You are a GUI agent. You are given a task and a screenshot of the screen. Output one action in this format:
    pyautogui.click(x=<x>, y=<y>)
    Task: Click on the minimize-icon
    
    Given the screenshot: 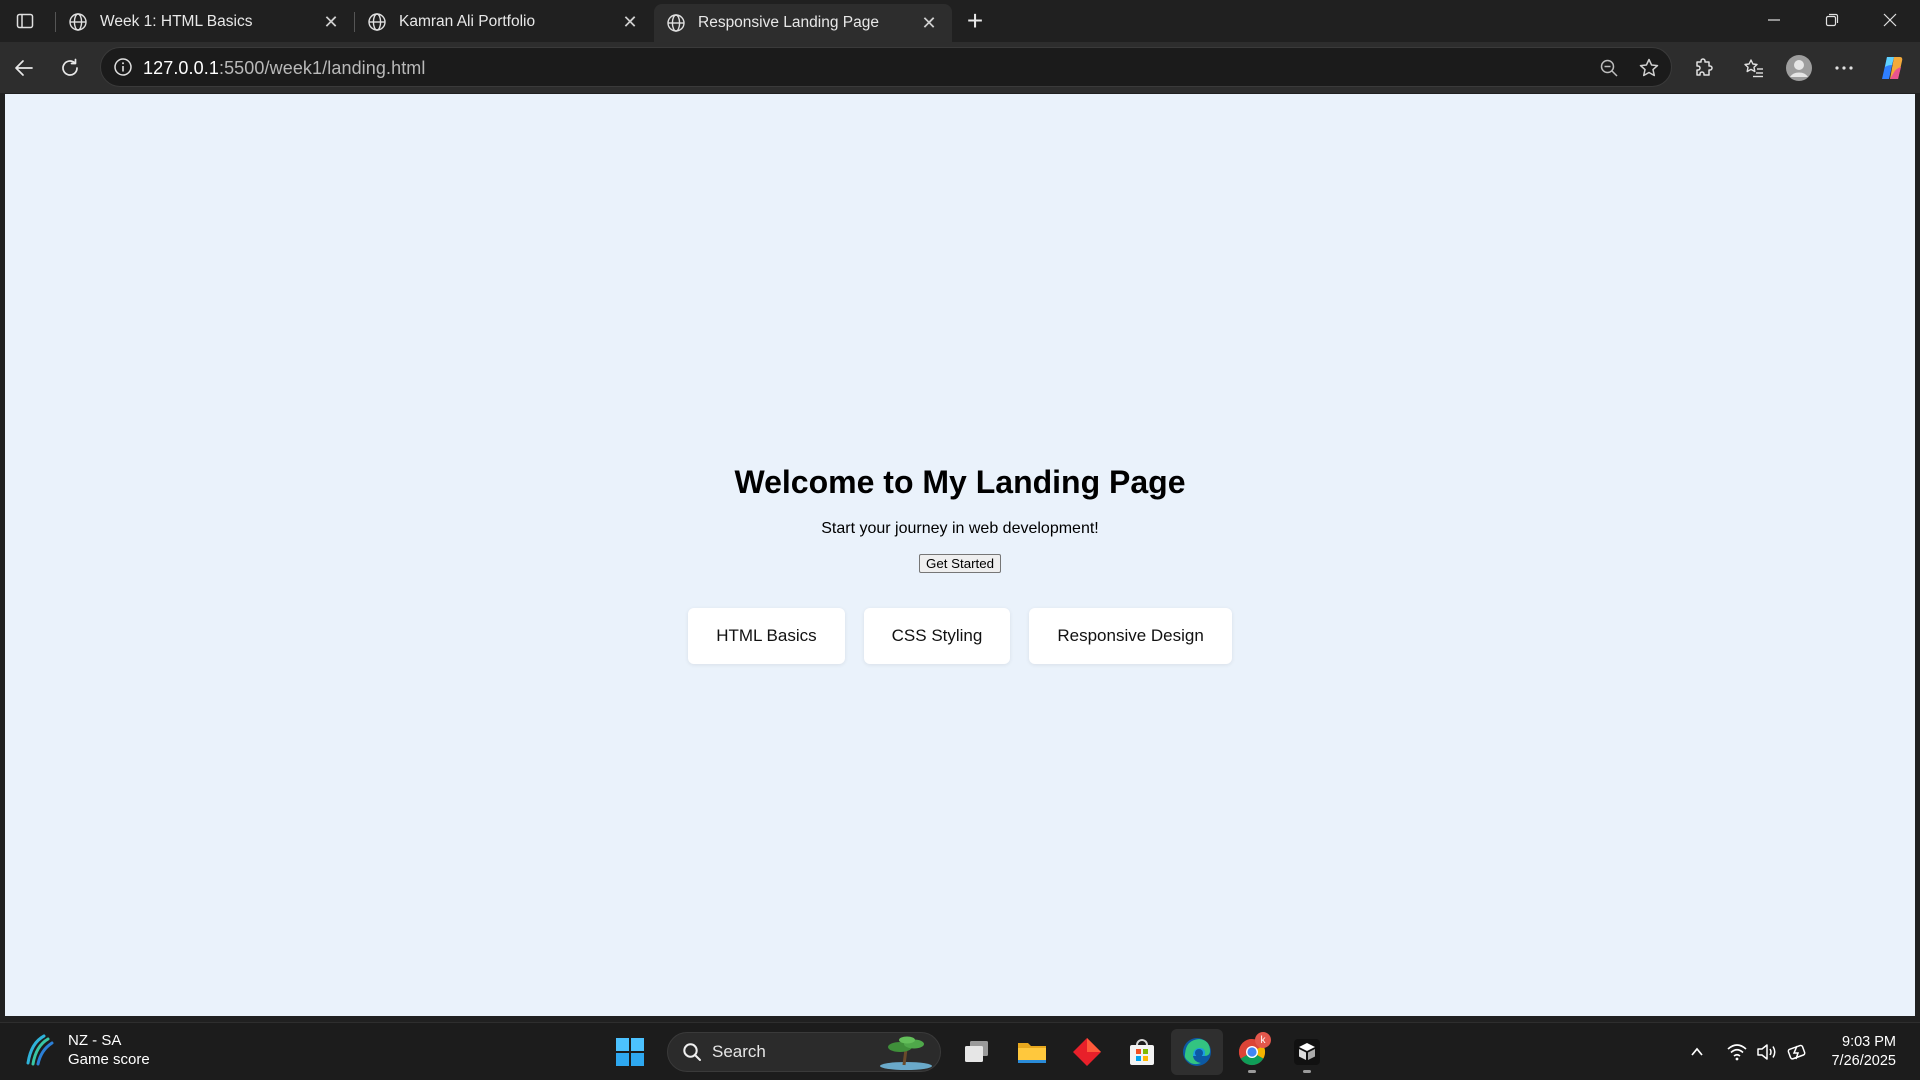 What is the action you would take?
    pyautogui.click(x=1774, y=20)
    